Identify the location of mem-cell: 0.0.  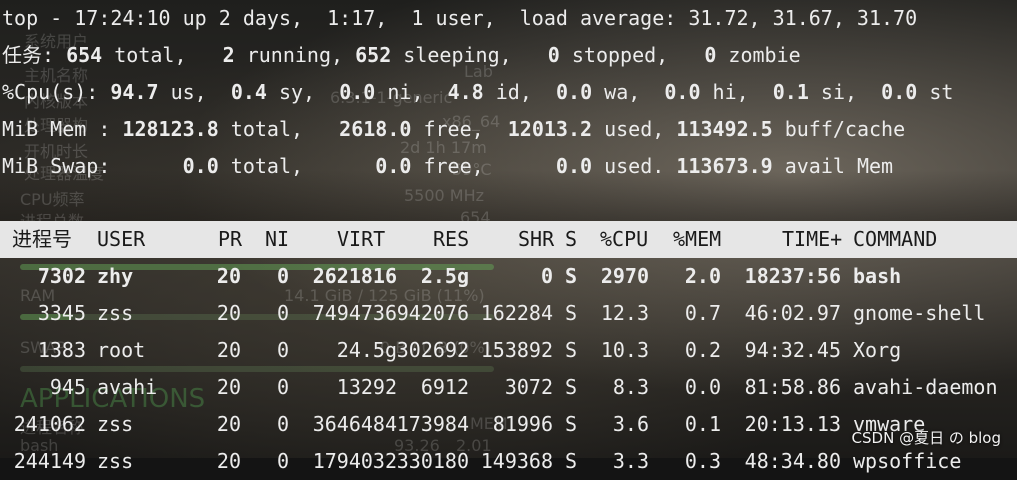
(702, 387).